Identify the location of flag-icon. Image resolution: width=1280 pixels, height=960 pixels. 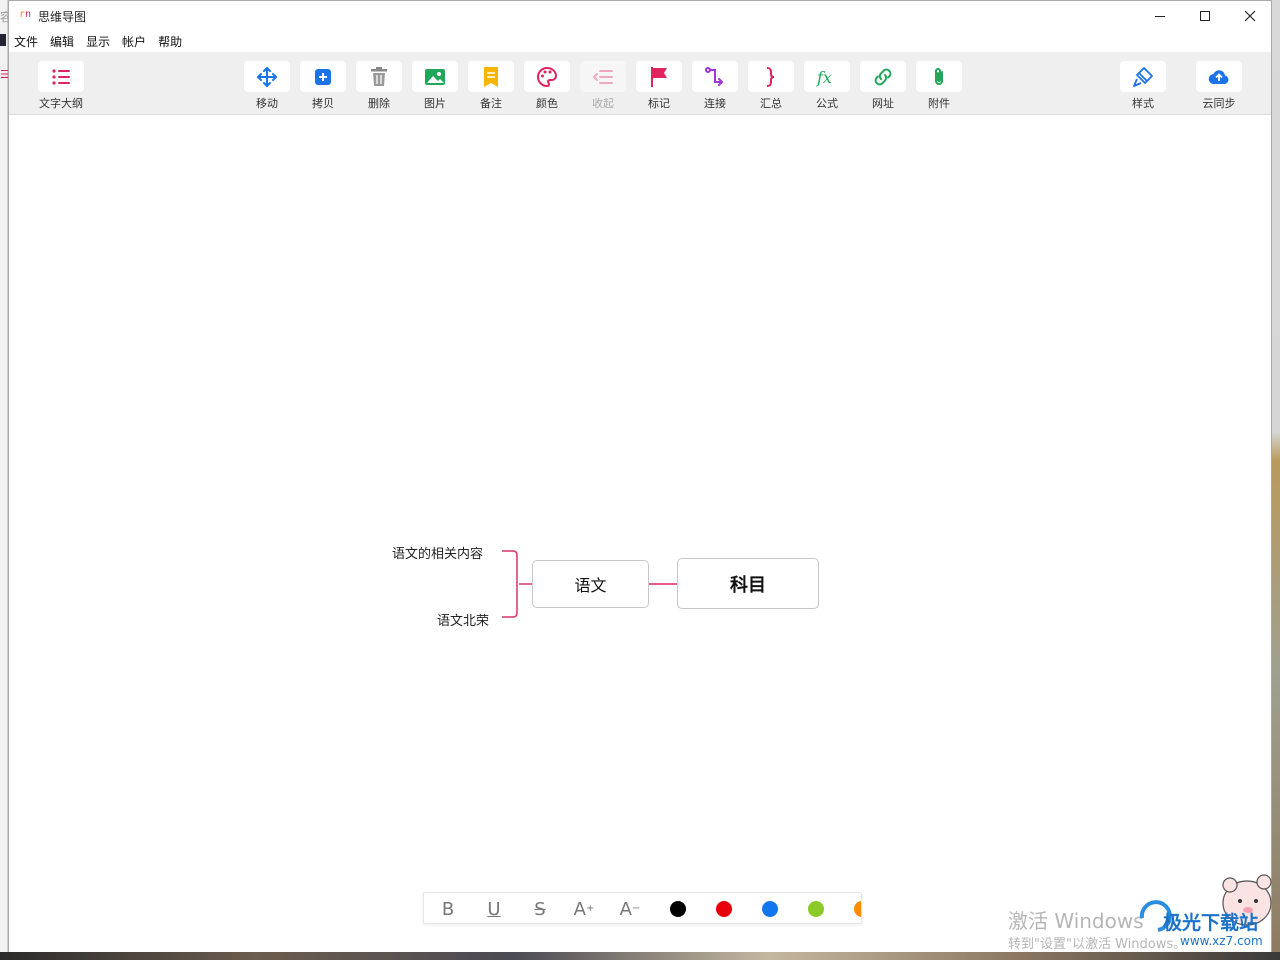
(659, 76).